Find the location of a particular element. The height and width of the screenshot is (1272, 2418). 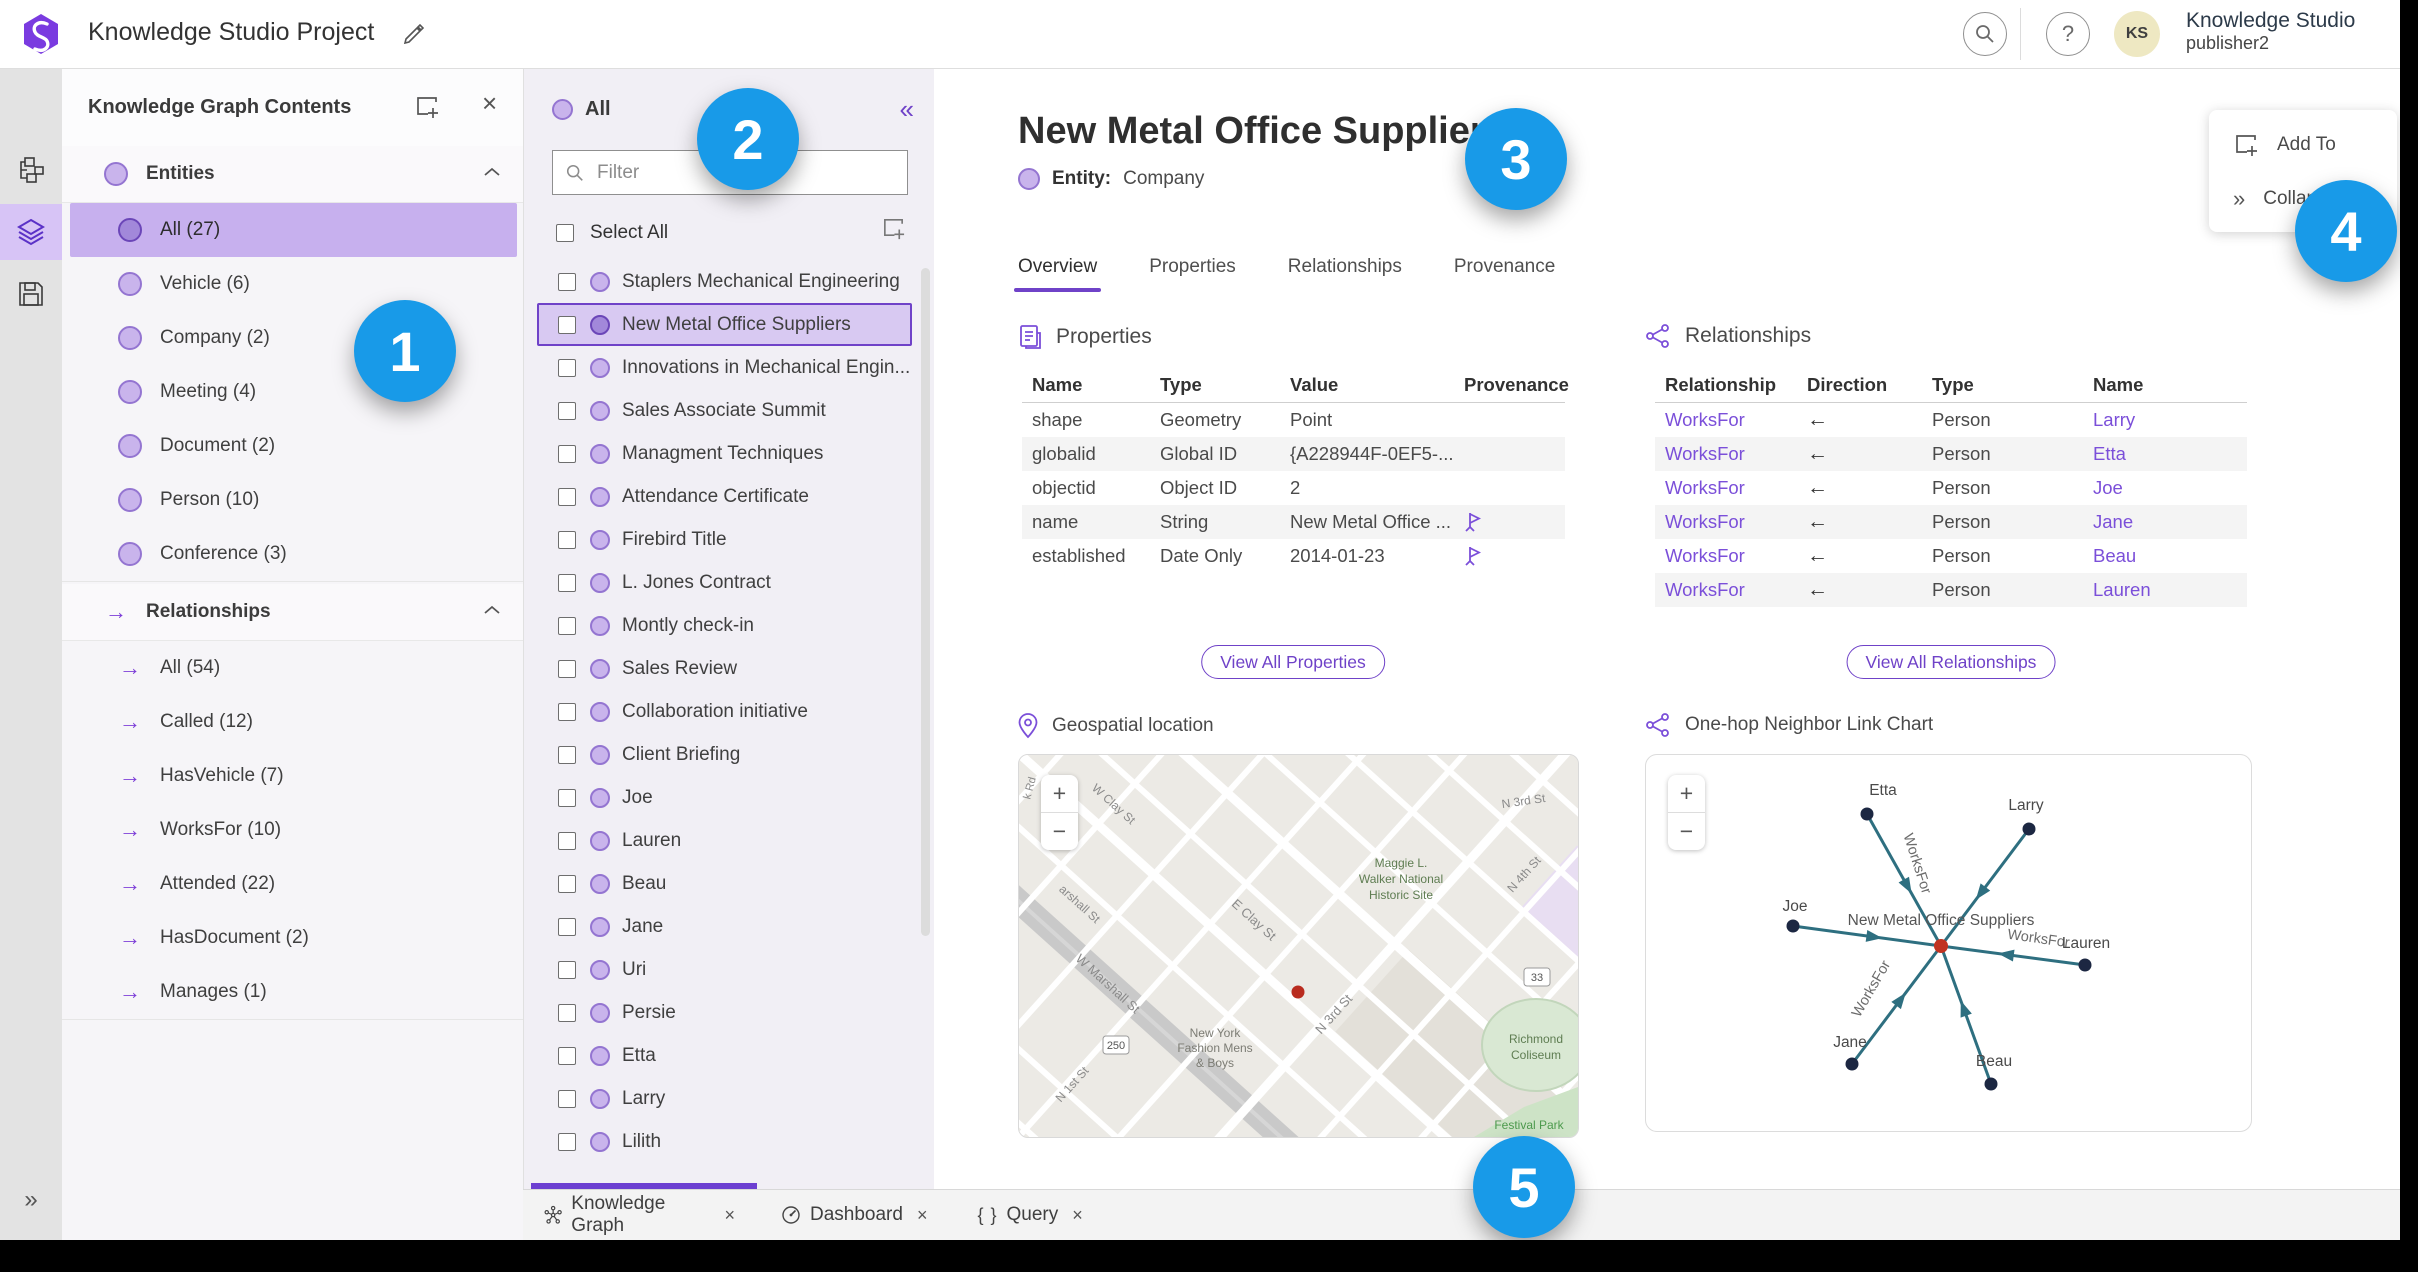

tab-relationships: Relationships is located at coordinates (1345, 274).